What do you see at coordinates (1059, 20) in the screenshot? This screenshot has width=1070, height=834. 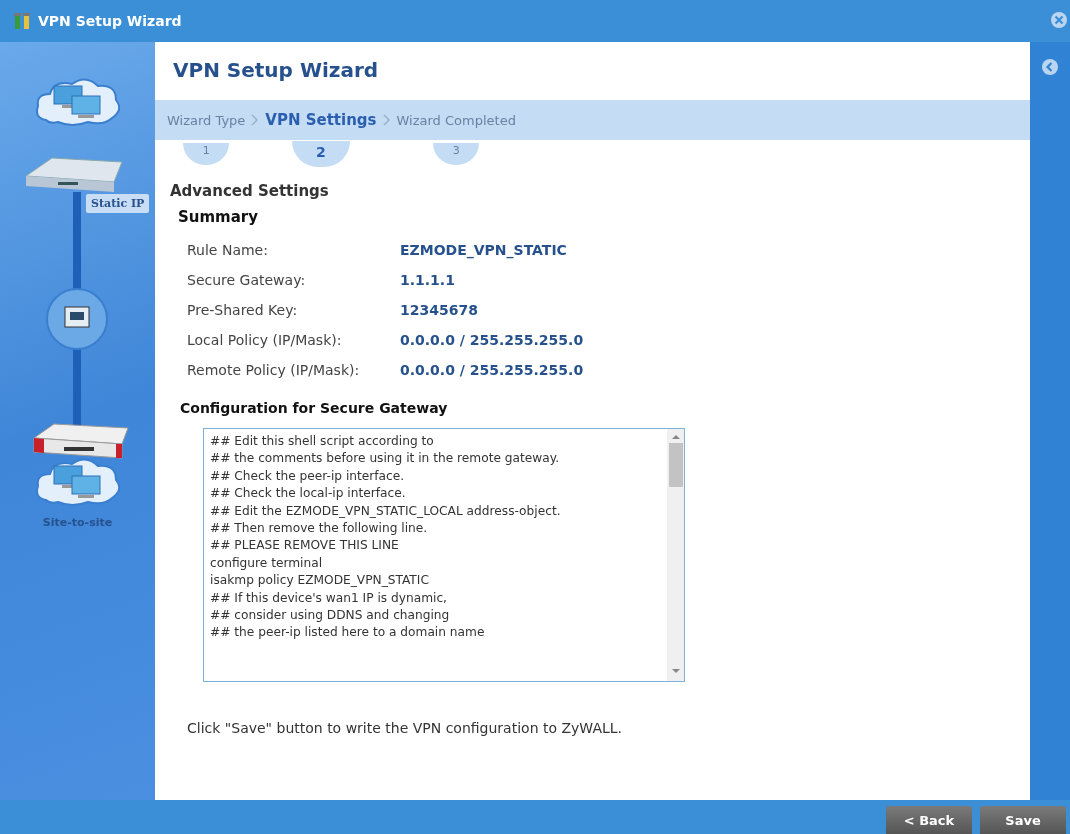 I see `close-icon` at bounding box center [1059, 20].